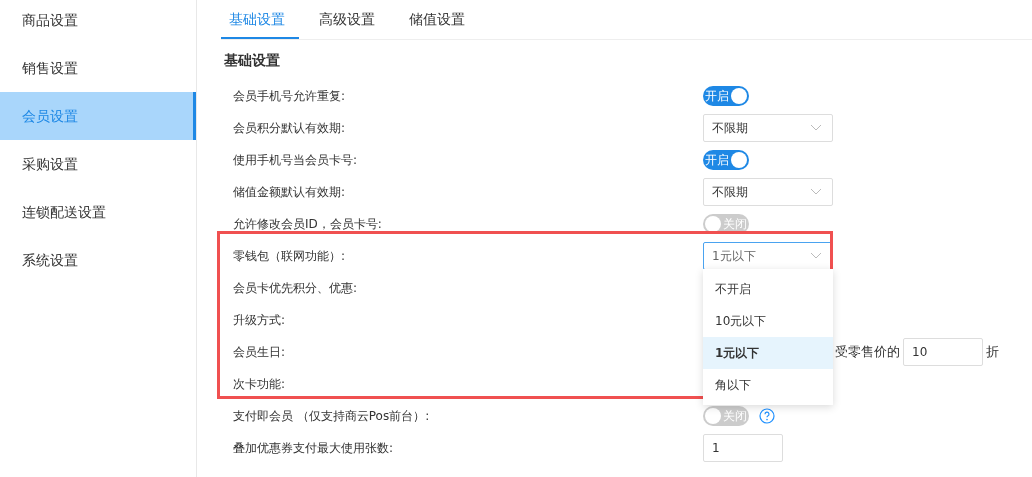 The width and height of the screenshot is (1032, 477). Describe the element at coordinates (332, 416) in the screenshot. I see `setting-label: 支付即会员 （仅支持商云Pos前台）:` at that location.